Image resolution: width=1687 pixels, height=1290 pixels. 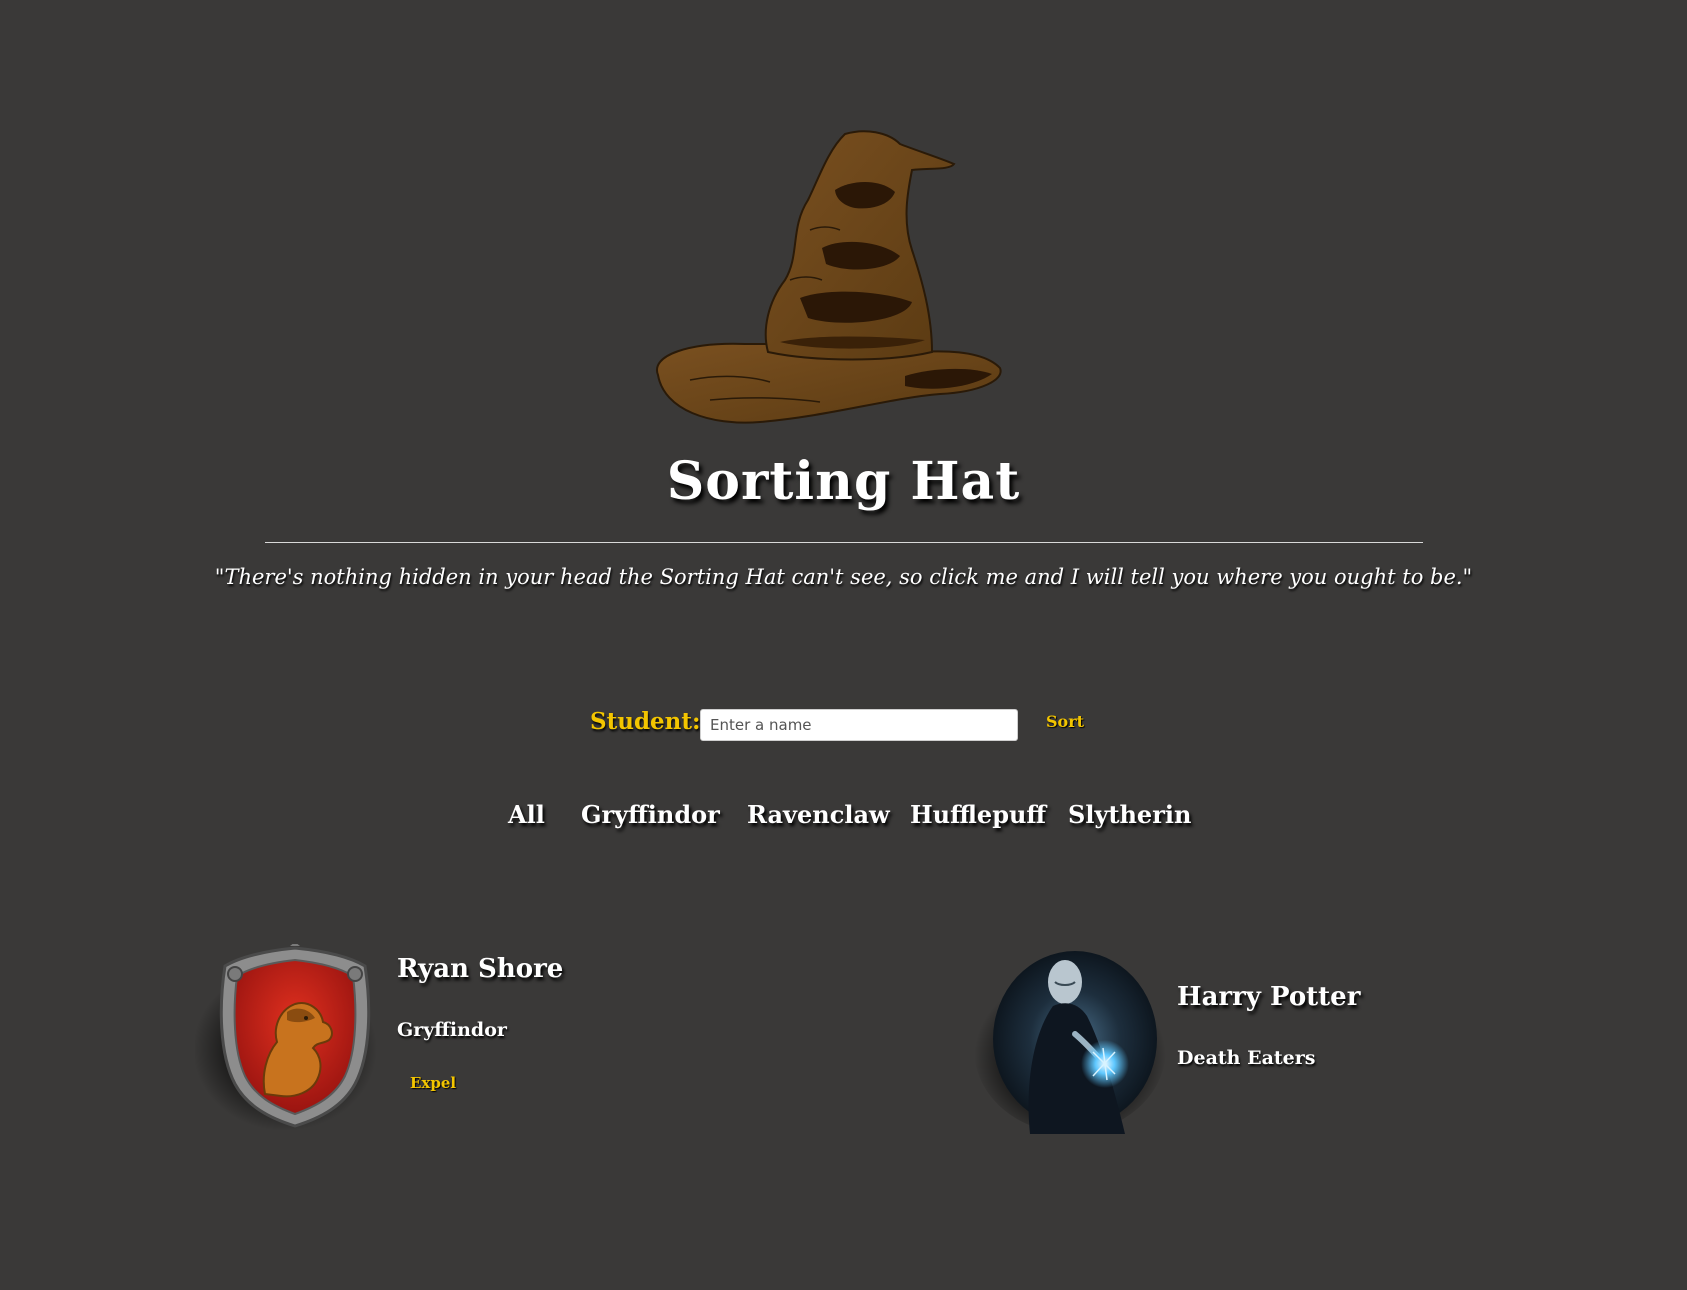 I want to click on filter-gryffindor-button: Gryffindor, so click(x=650, y=814).